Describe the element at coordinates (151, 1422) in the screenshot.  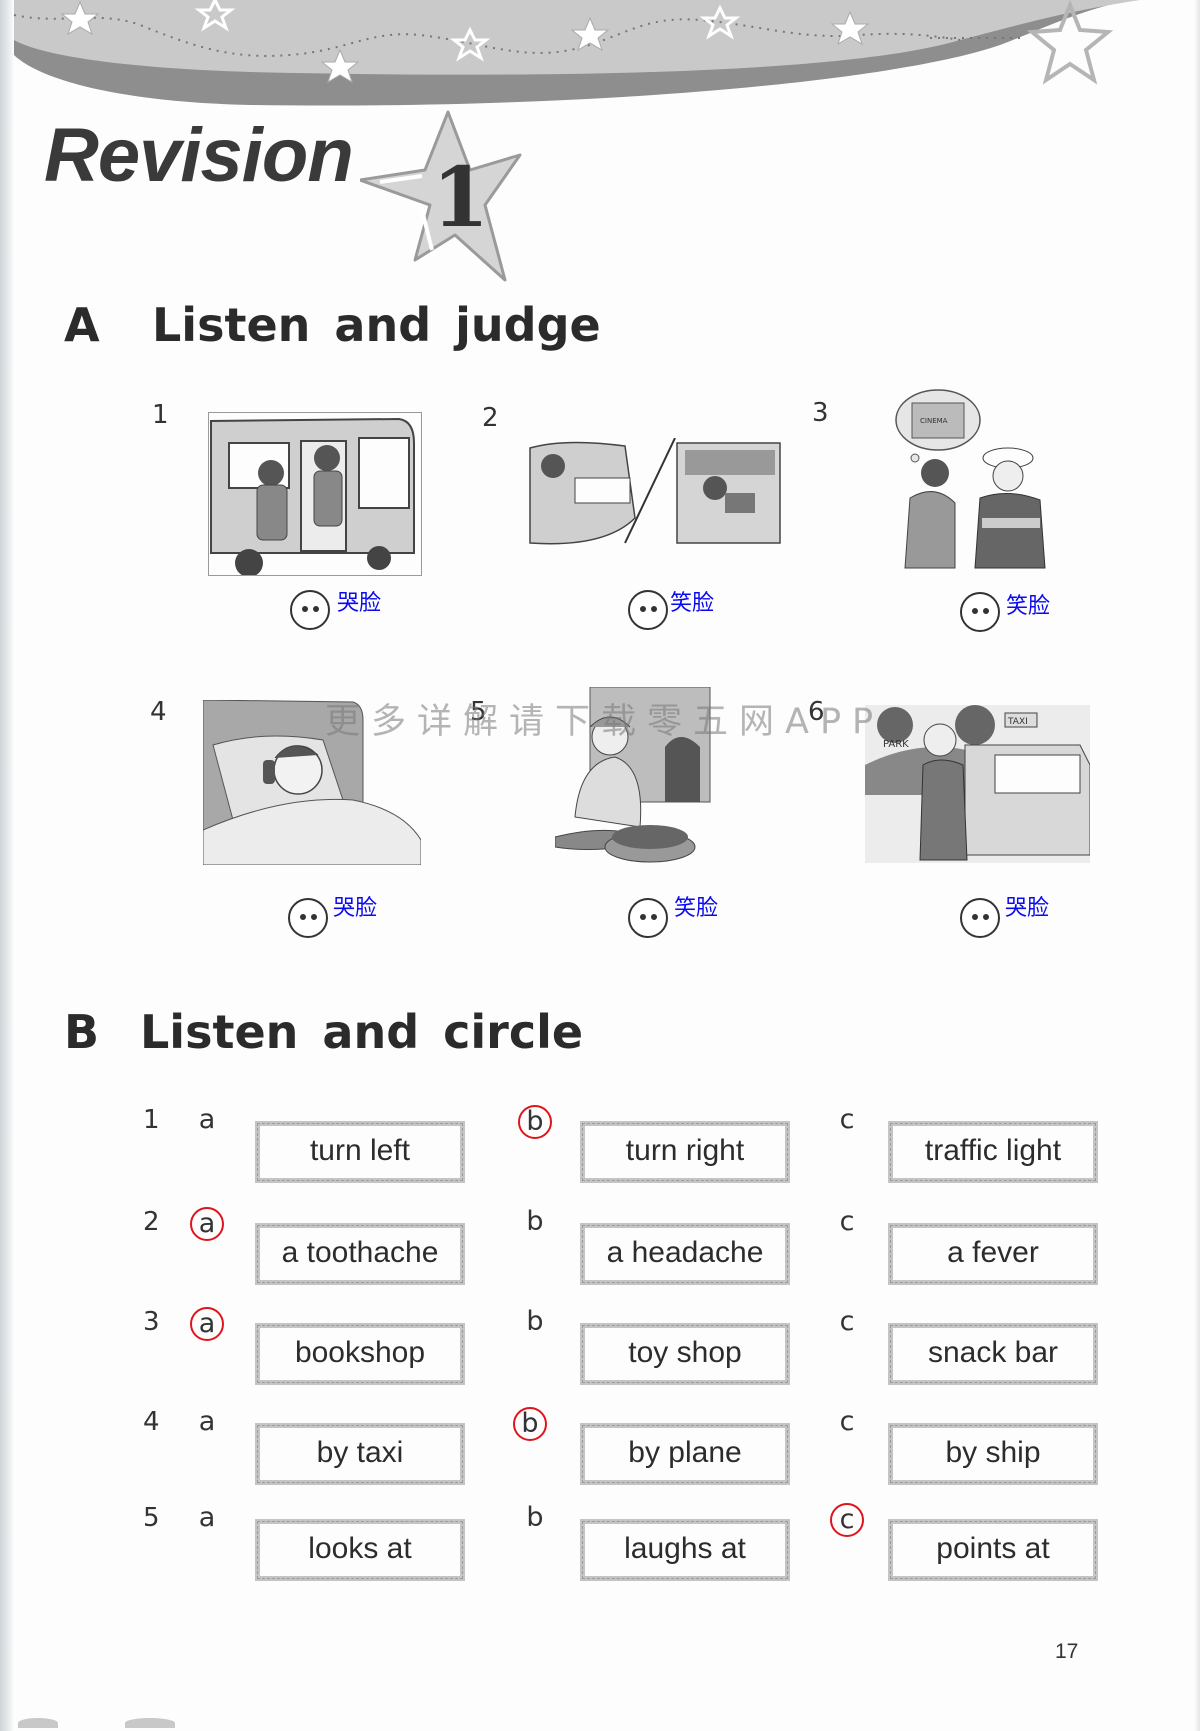
I see `row-number: 4` at that location.